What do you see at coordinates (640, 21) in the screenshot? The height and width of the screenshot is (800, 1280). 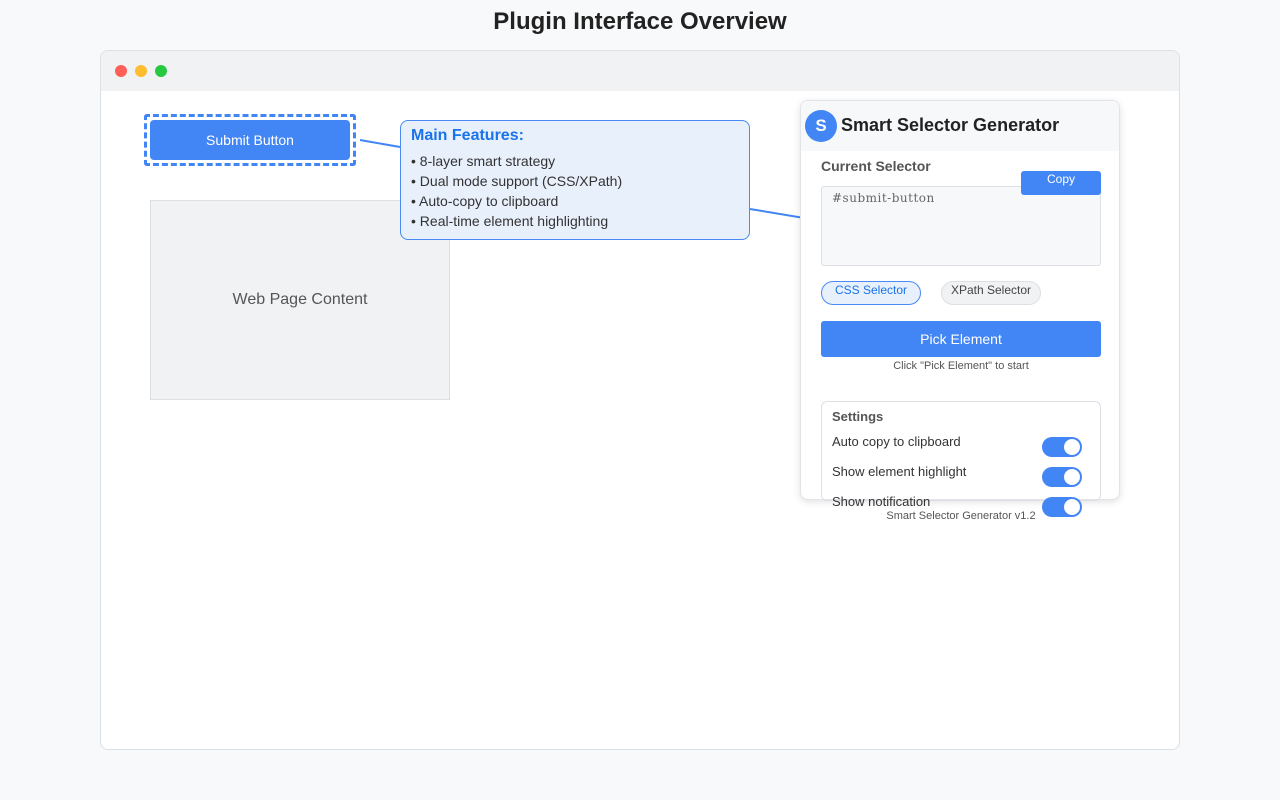 I see `page-title: Plugin Interface Overview` at bounding box center [640, 21].